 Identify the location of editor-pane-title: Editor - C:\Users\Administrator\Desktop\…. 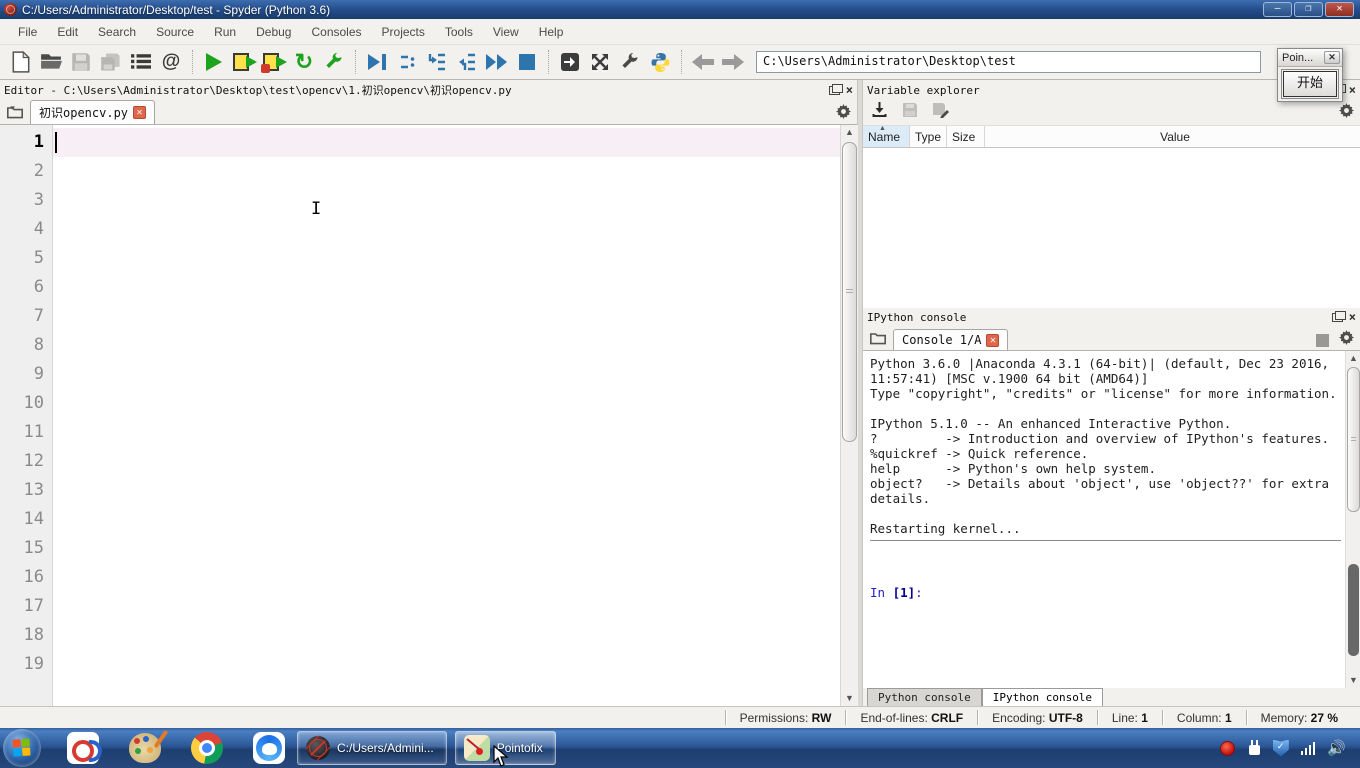
(258, 90).